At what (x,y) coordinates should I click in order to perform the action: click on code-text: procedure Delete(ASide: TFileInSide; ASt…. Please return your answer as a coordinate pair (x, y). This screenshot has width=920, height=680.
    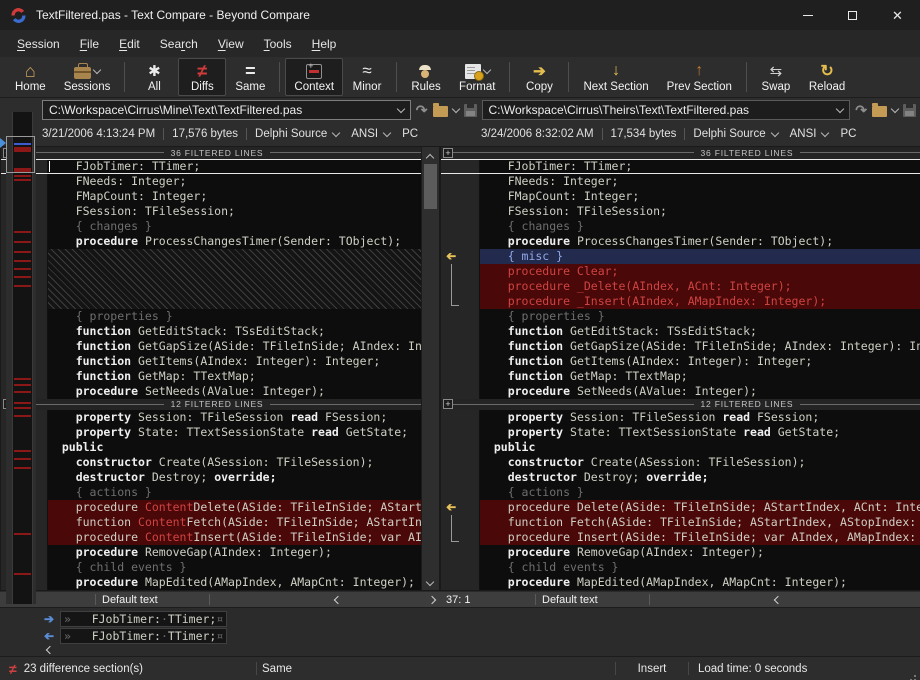
    Looking at the image, I should click on (700, 507).